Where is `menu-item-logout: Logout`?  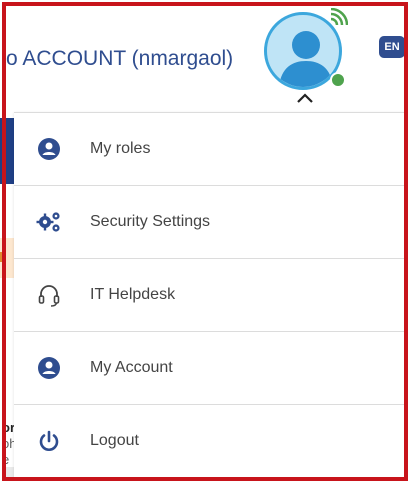
menu-item-logout: Logout is located at coordinates (209, 440).